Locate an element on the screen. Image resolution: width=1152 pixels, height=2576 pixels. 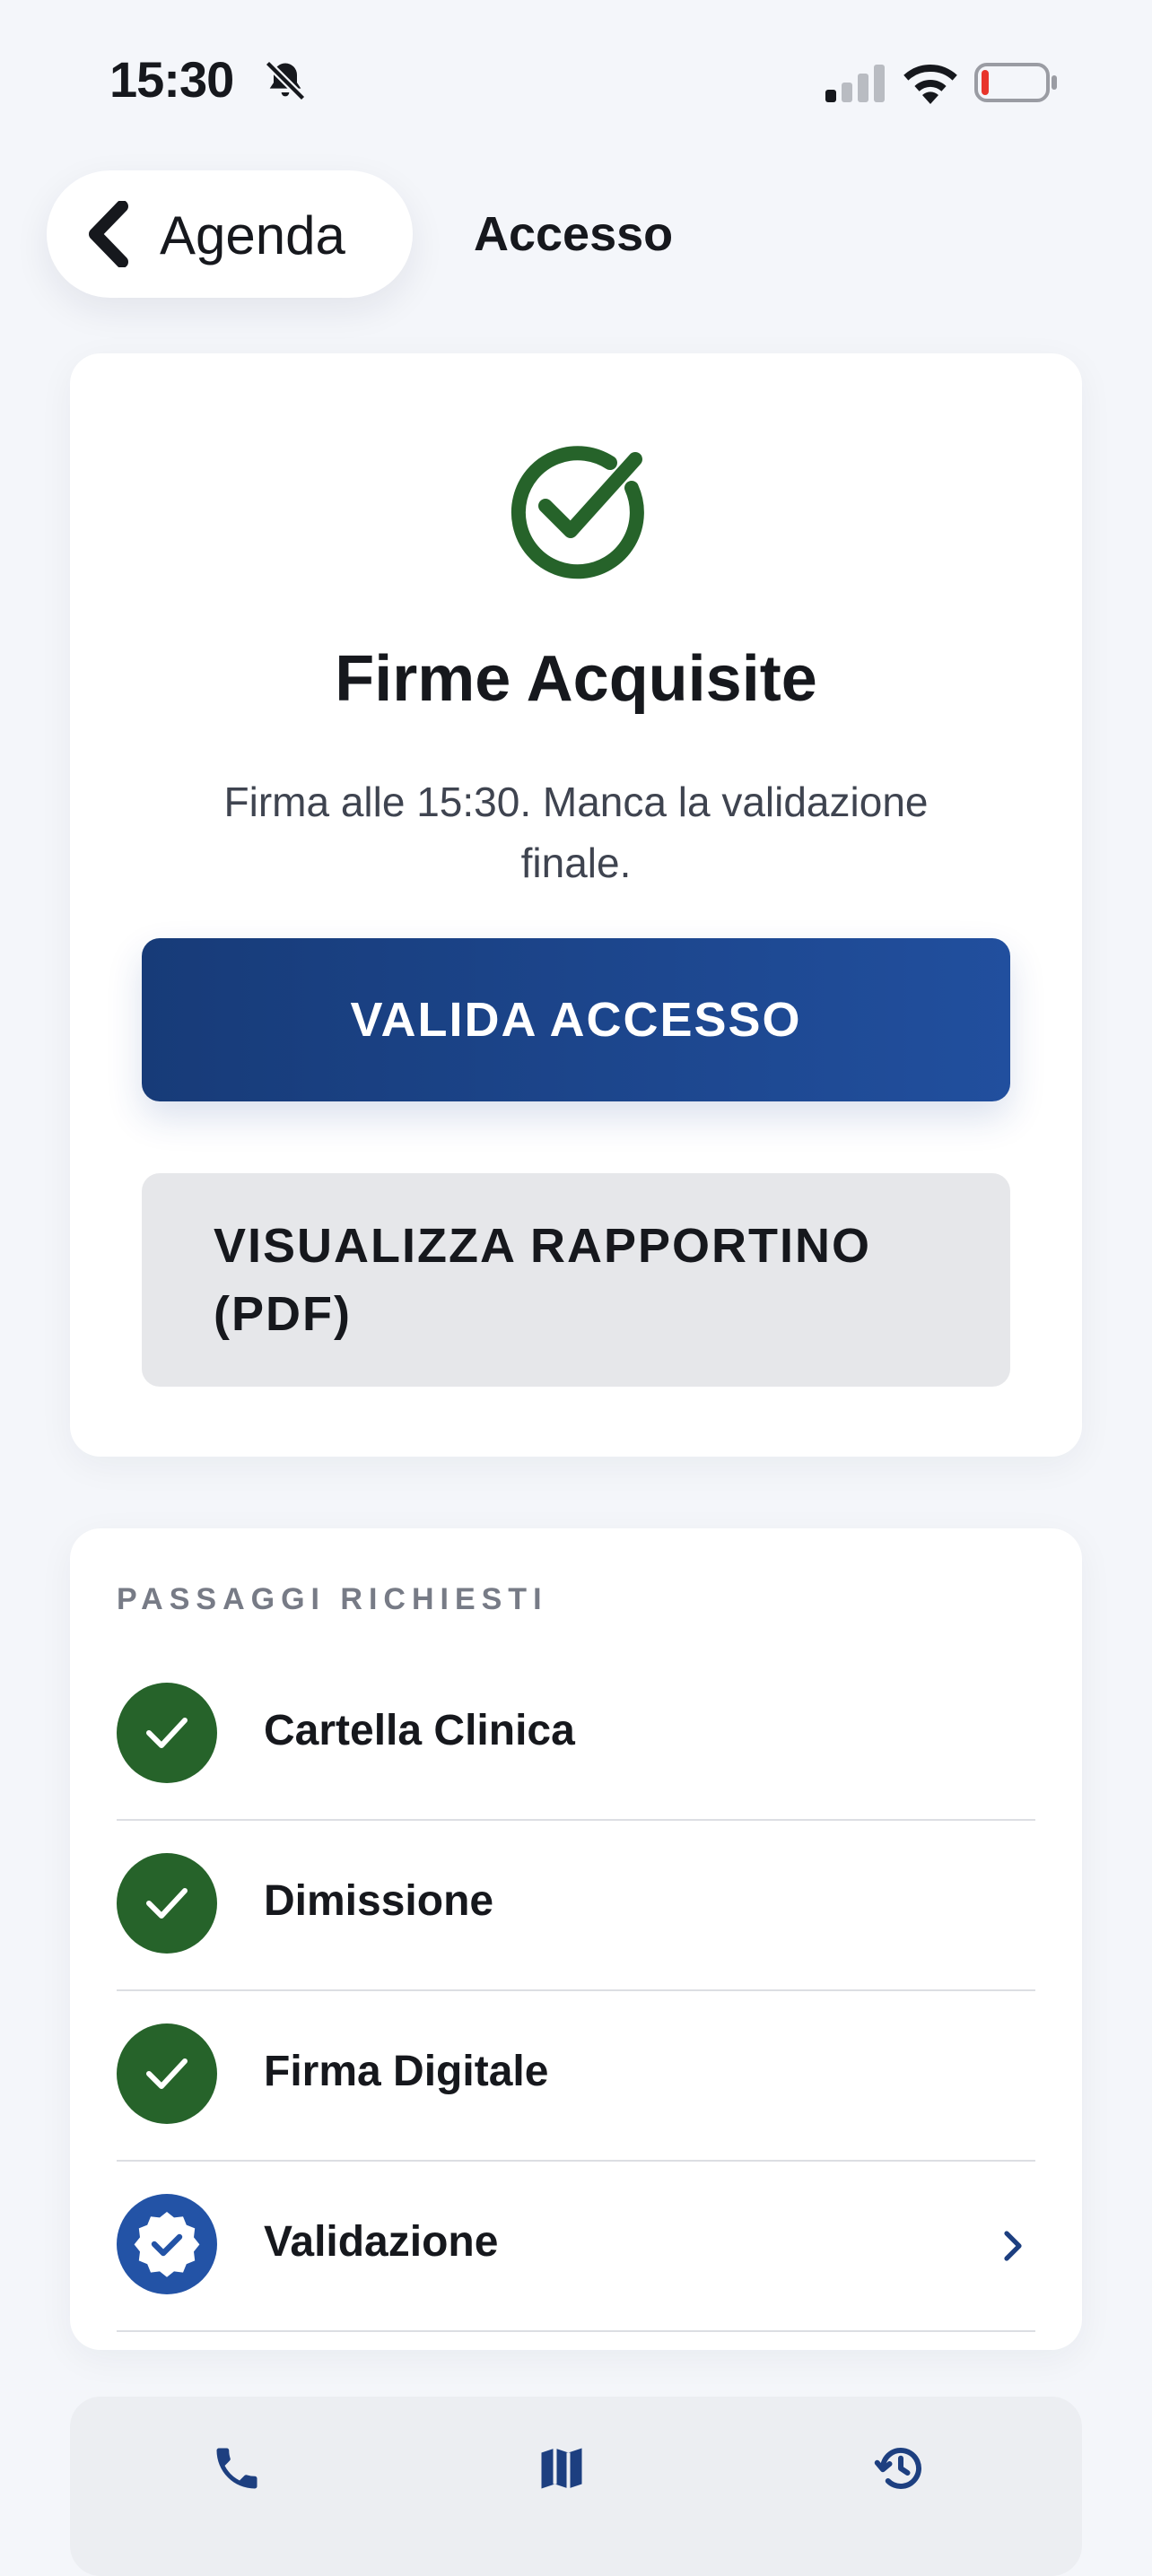
step-cartella-clinica: Cartella Clinica is located at coordinates (576, 1735).